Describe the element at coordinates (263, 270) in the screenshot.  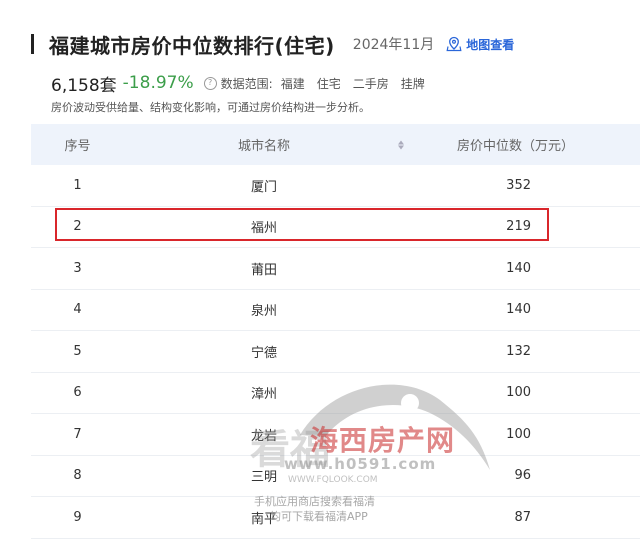
I see `cell-city: 莆田` at that location.